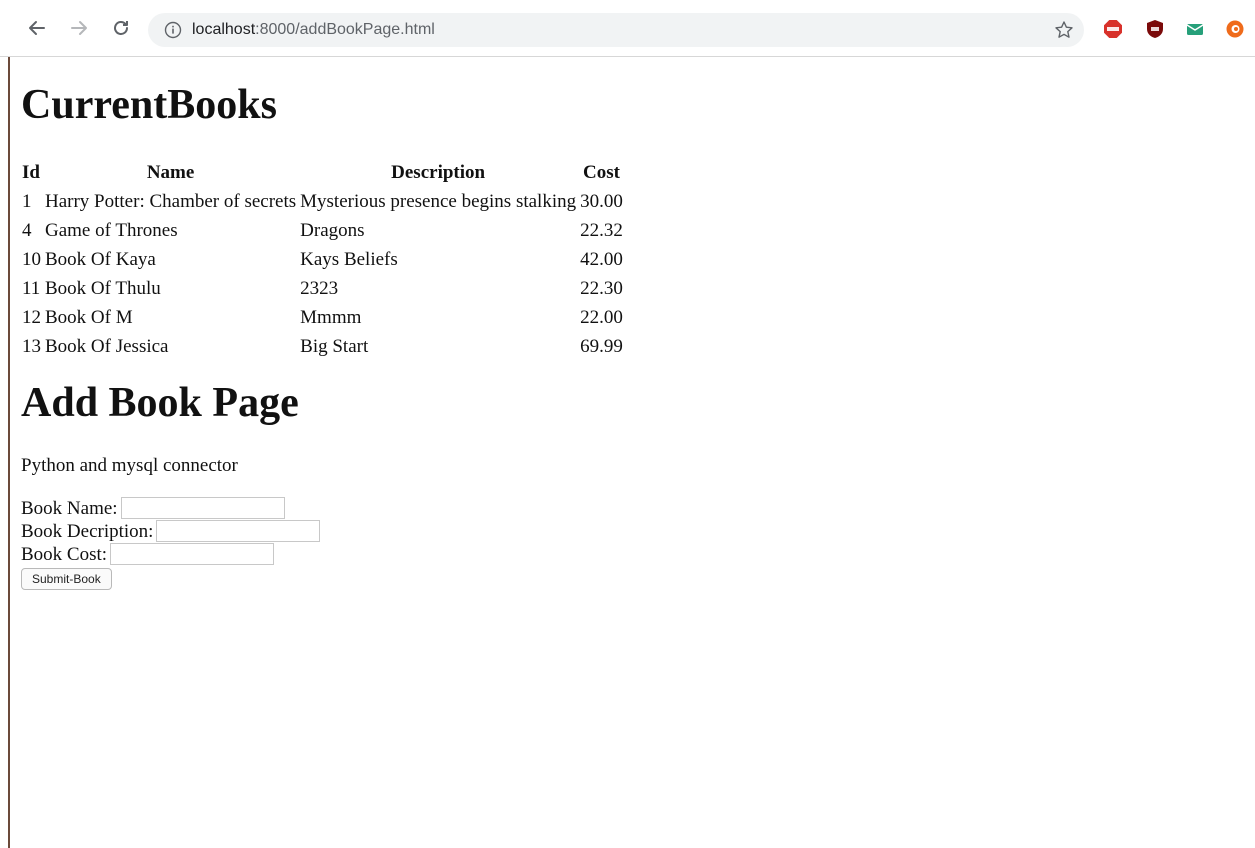 The width and height of the screenshot is (1255, 848). I want to click on reload-icon, so click(121, 28).